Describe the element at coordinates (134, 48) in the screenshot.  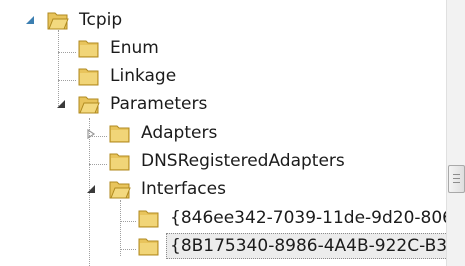
I see `tree-node-label: Enum` at that location.